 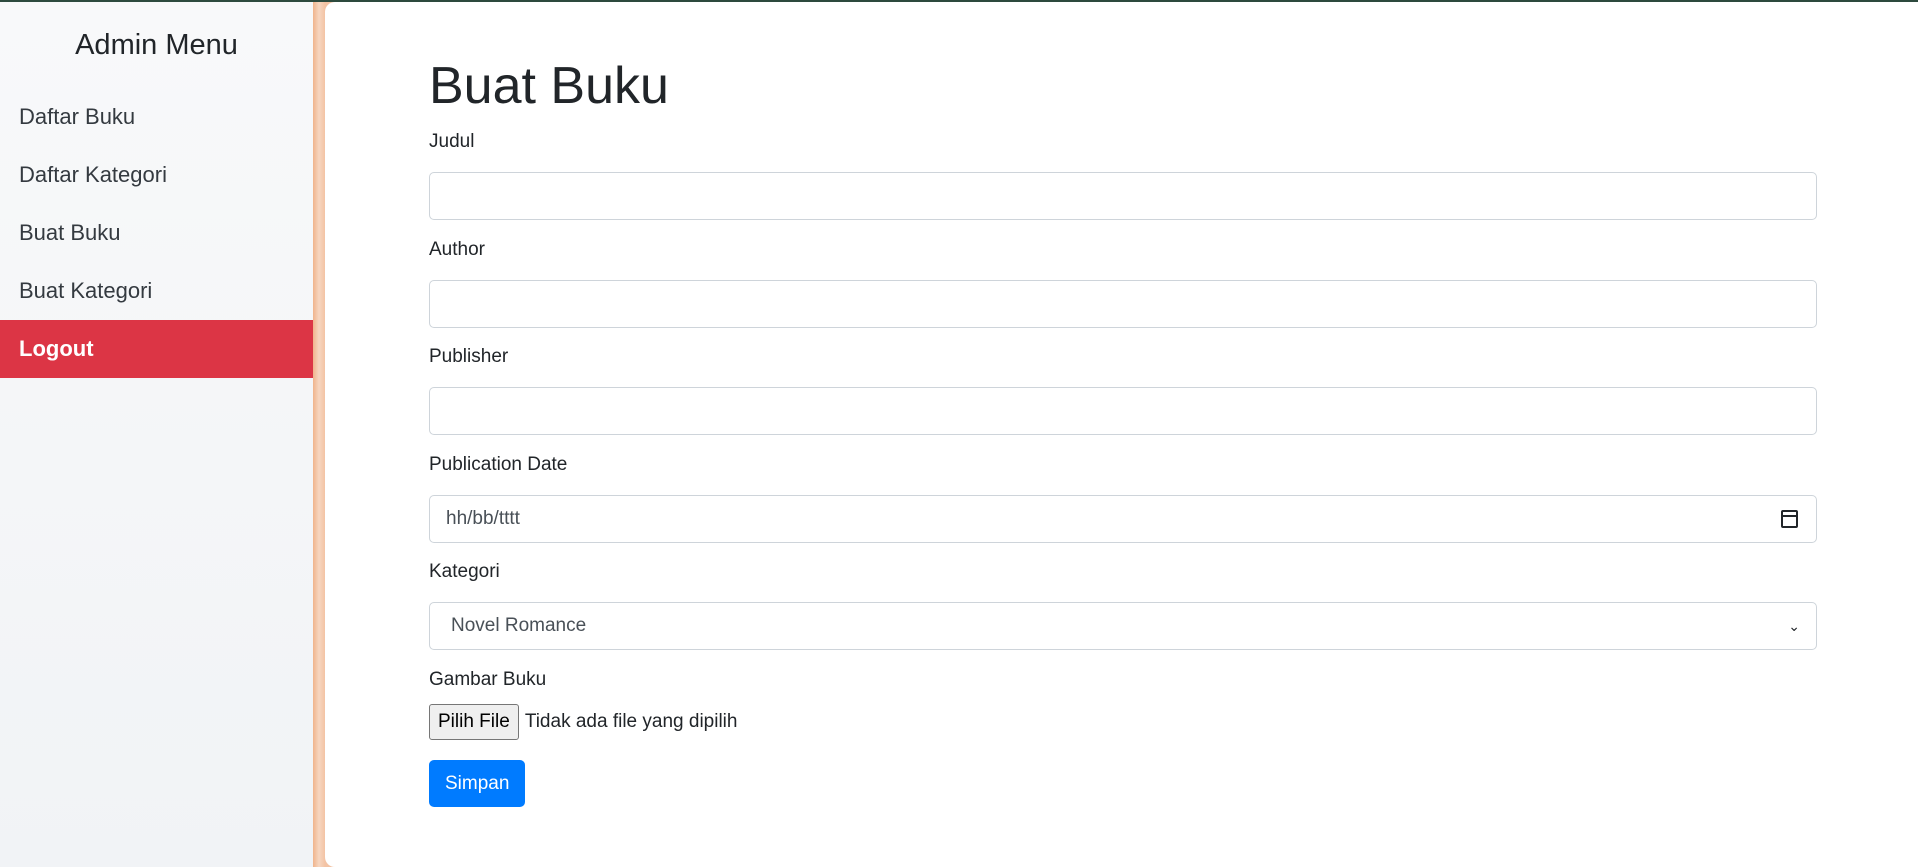 What do you see at coordinates (156, 291) in the screenshot?
I see `sidebar-item-buat-kategori: Buat Kategori` at bounding box center [156, 291].